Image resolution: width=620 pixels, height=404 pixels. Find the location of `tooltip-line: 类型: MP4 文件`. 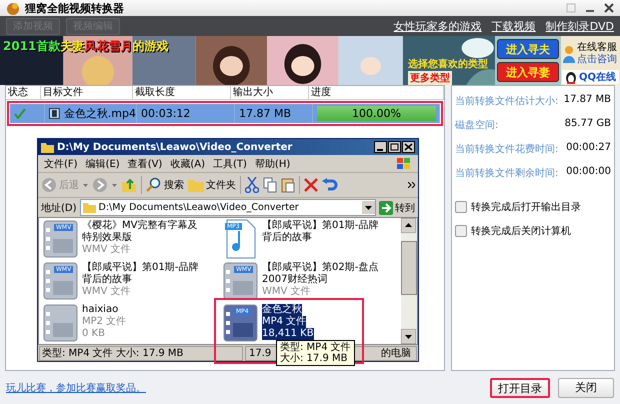

tooltip-line: 类型: MP4 文件 is located at coordinates (315, 347).